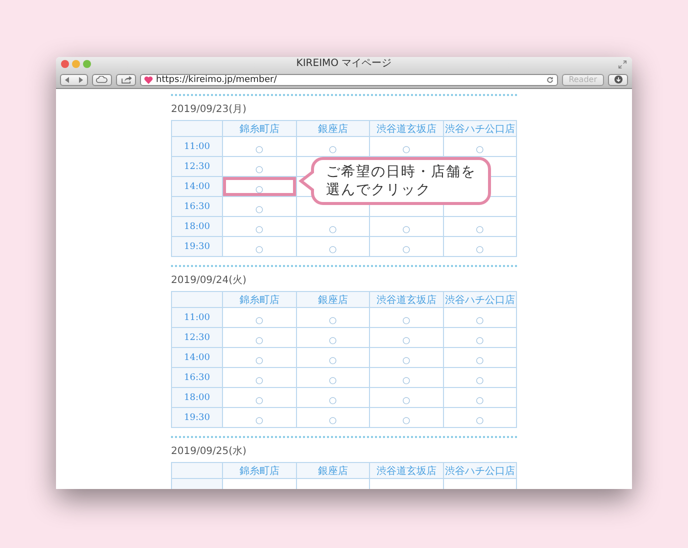  I want to click on heart-icon, so click(148, 80).